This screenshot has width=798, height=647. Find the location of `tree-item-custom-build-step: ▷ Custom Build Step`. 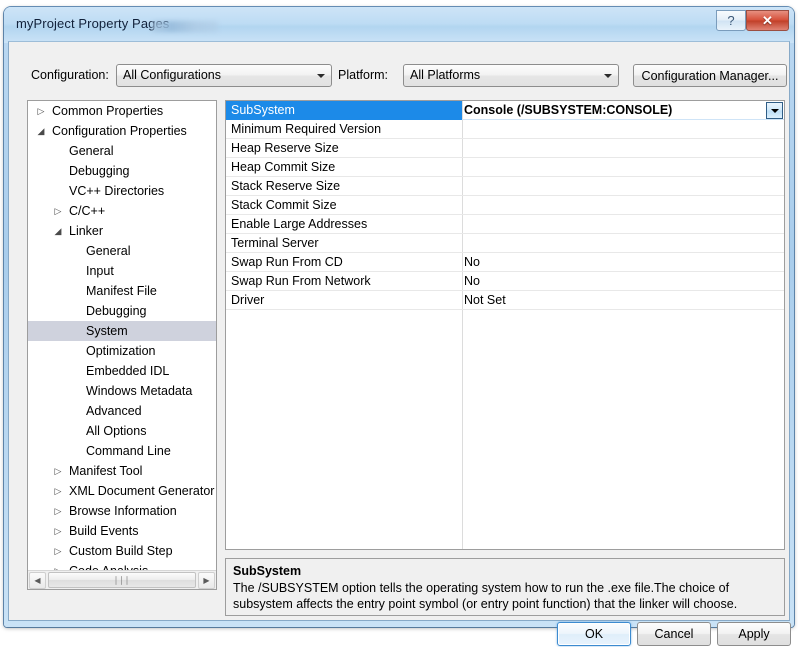

tree-item-custom-build-step: ▷ Custom Build Step is located at coordinates (122, 551).